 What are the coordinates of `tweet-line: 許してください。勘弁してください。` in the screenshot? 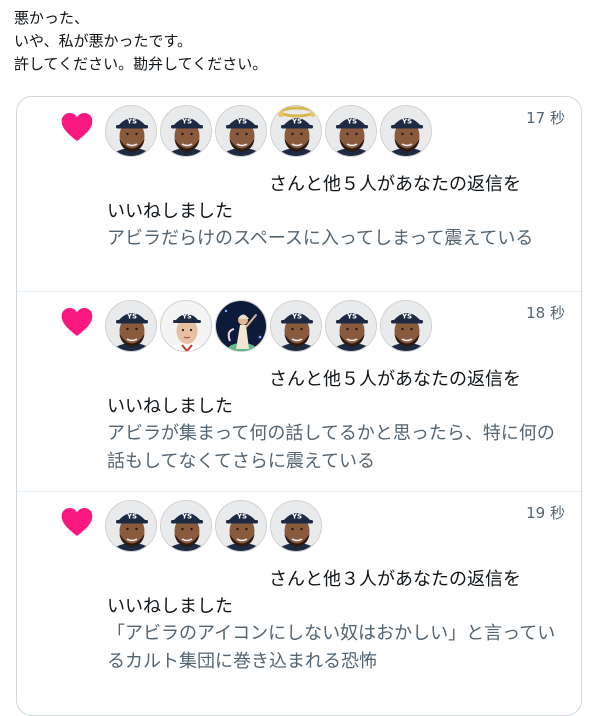 It's located at (141, 64).